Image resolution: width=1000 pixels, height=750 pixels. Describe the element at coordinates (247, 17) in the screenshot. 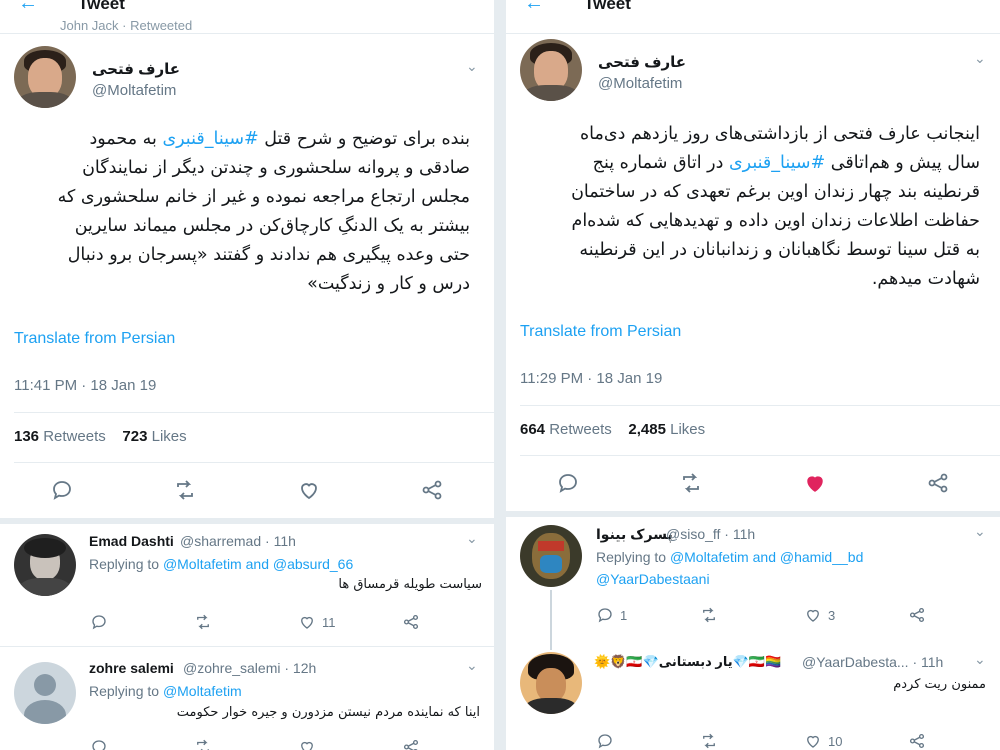

I see `top-bar: ← Tweet John Jack · Retweeted` at that location.